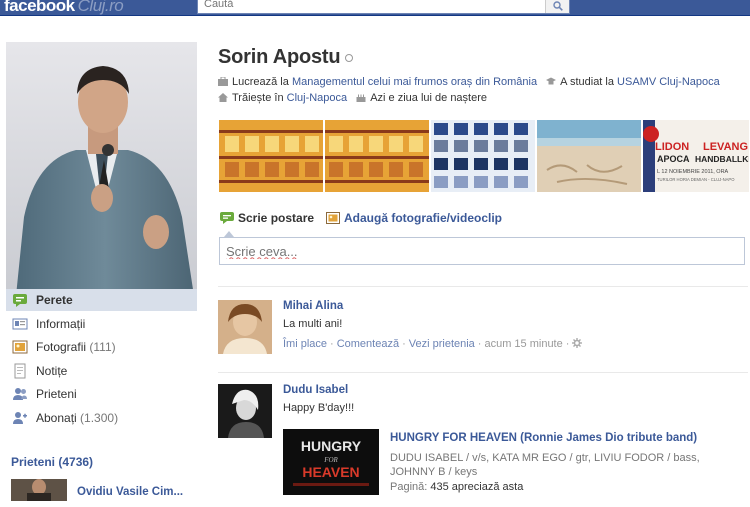 Image resolution: width=750 pixels, height=507 pixels. Describe the element at coordinates (61, 347) in the screenshot. I see `nav-label: Fotografii` at that location.